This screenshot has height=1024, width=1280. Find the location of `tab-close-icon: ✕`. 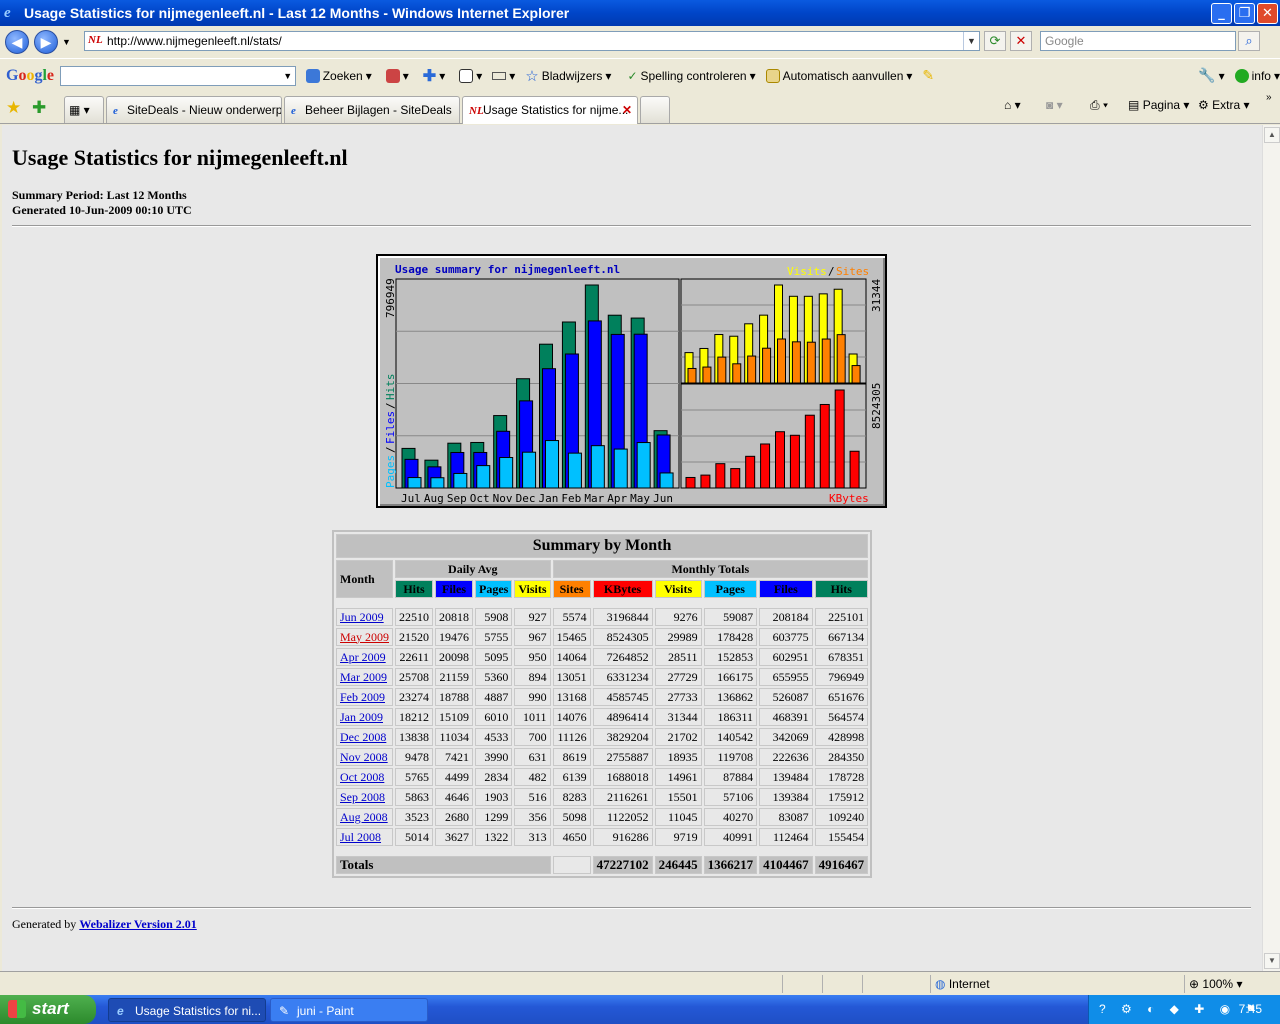

tab-close-icon: ✕ is located at coordinates (627, 110).